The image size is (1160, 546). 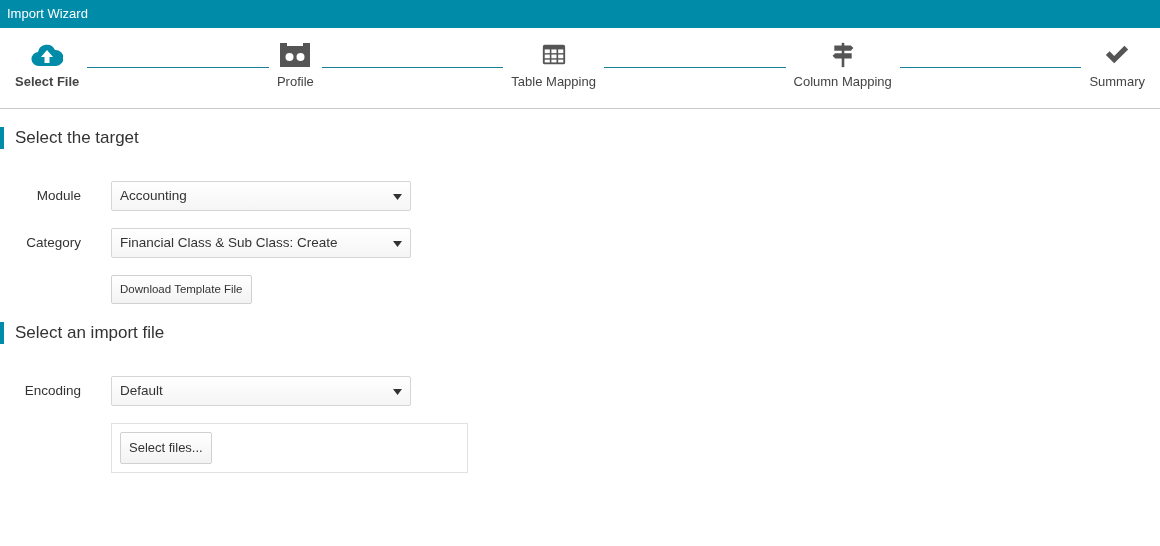 What do you see at coordinates (553, 82) in the screenshot?
I see `step-label: Table Mapping` at bounding box center [553, 82].